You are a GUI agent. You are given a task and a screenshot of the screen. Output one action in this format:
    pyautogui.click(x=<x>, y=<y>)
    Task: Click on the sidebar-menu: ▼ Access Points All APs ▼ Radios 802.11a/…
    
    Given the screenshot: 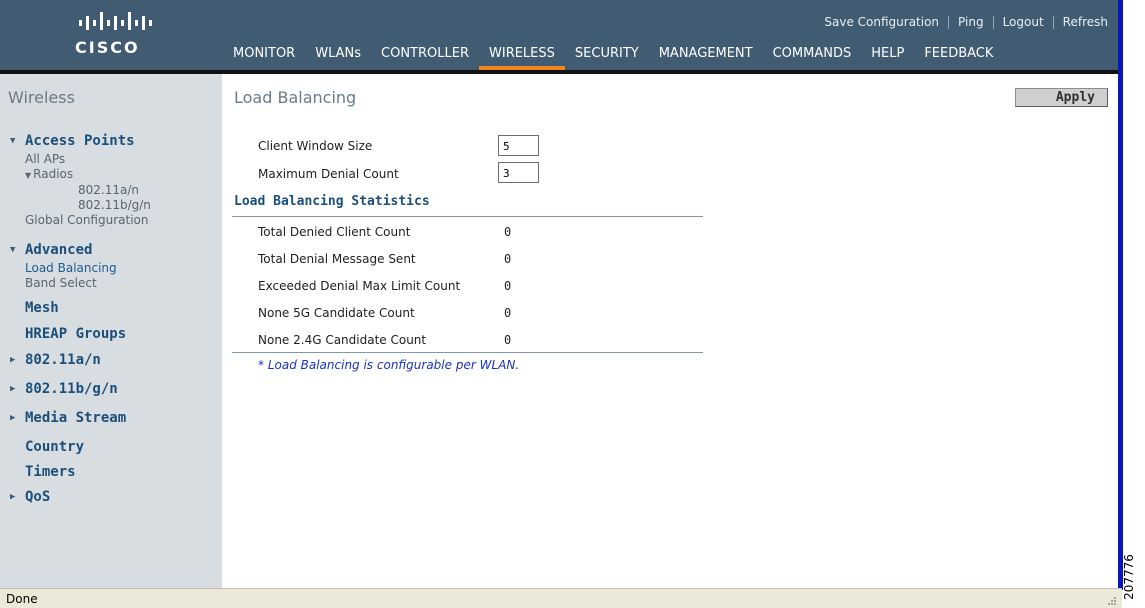 What is the action you would take?
    pyautogui.click(x=111, y=319)
    